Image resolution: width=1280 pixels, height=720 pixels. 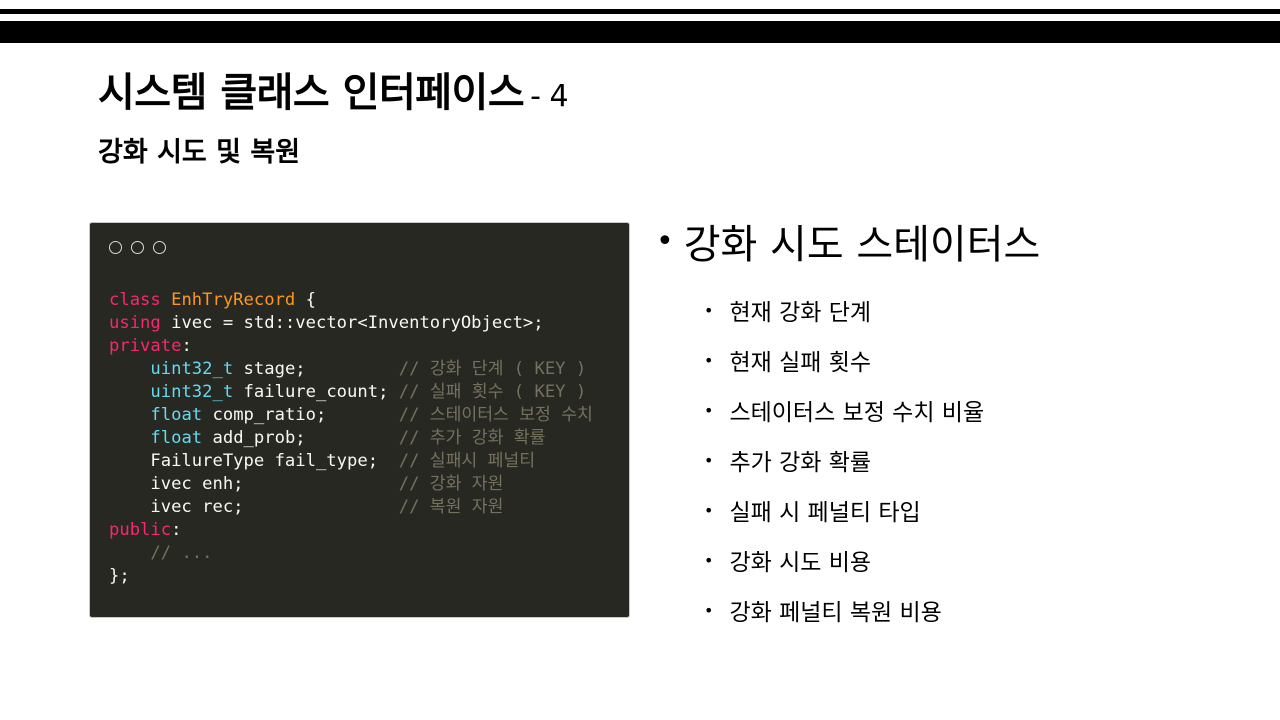 What do you see at coordinates (451, 484) in the screenshot?
I see `code-token: // 강화 자원` at bounding box center [451, 484].